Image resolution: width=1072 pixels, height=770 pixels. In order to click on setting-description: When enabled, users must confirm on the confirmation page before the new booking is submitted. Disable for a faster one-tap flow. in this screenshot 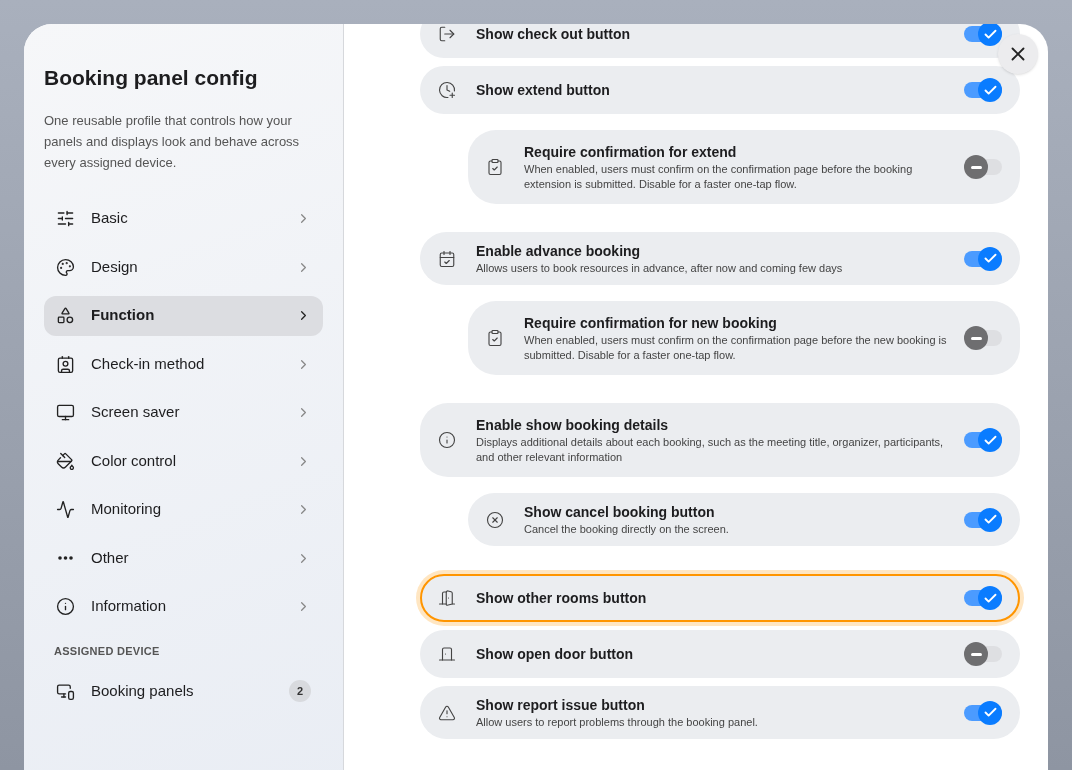, I will do `click(736, 348)`.